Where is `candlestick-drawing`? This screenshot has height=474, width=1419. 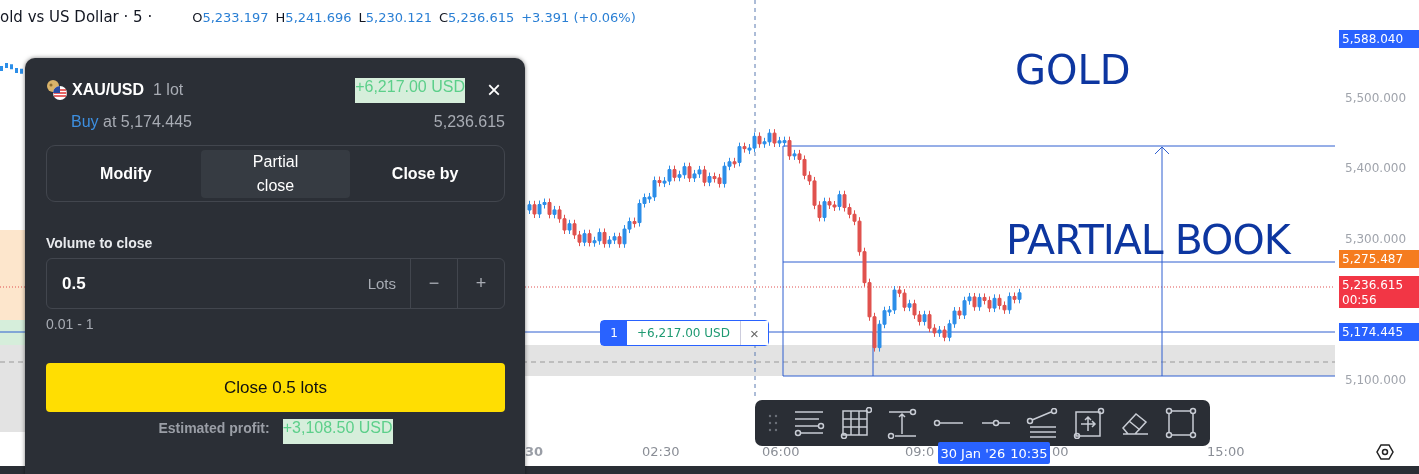
candlestick-drawing is located at coordinates (11, 68).